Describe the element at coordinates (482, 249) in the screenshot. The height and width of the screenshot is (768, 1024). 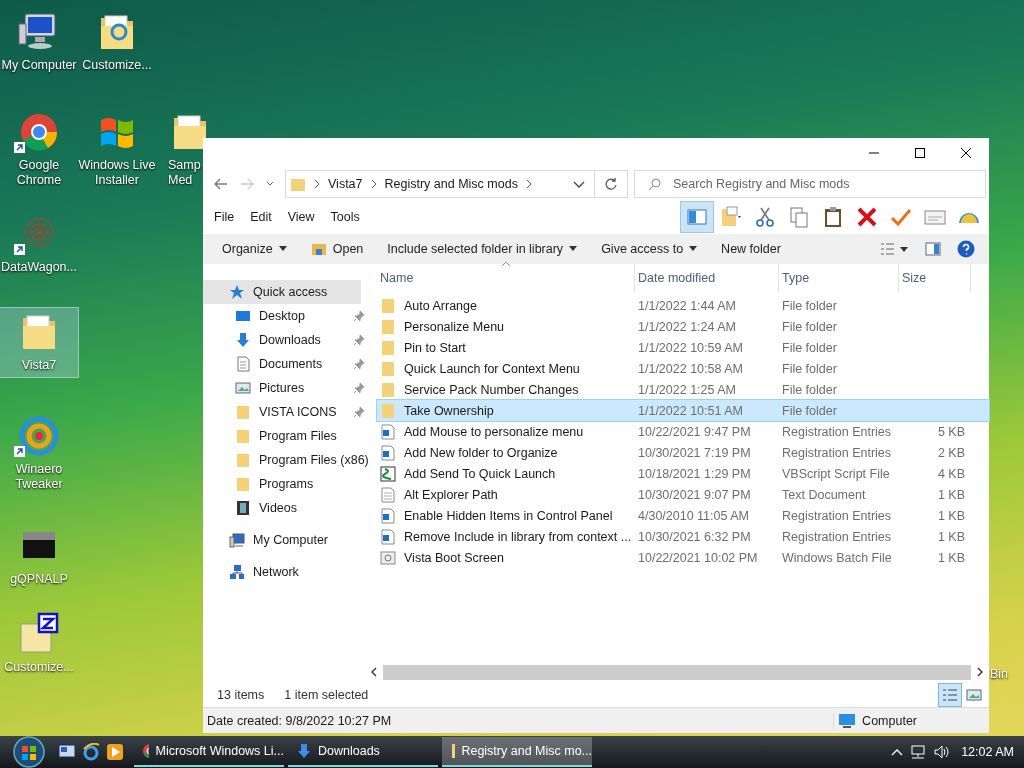
I see `command-button: Include selected folder in library` at that location.